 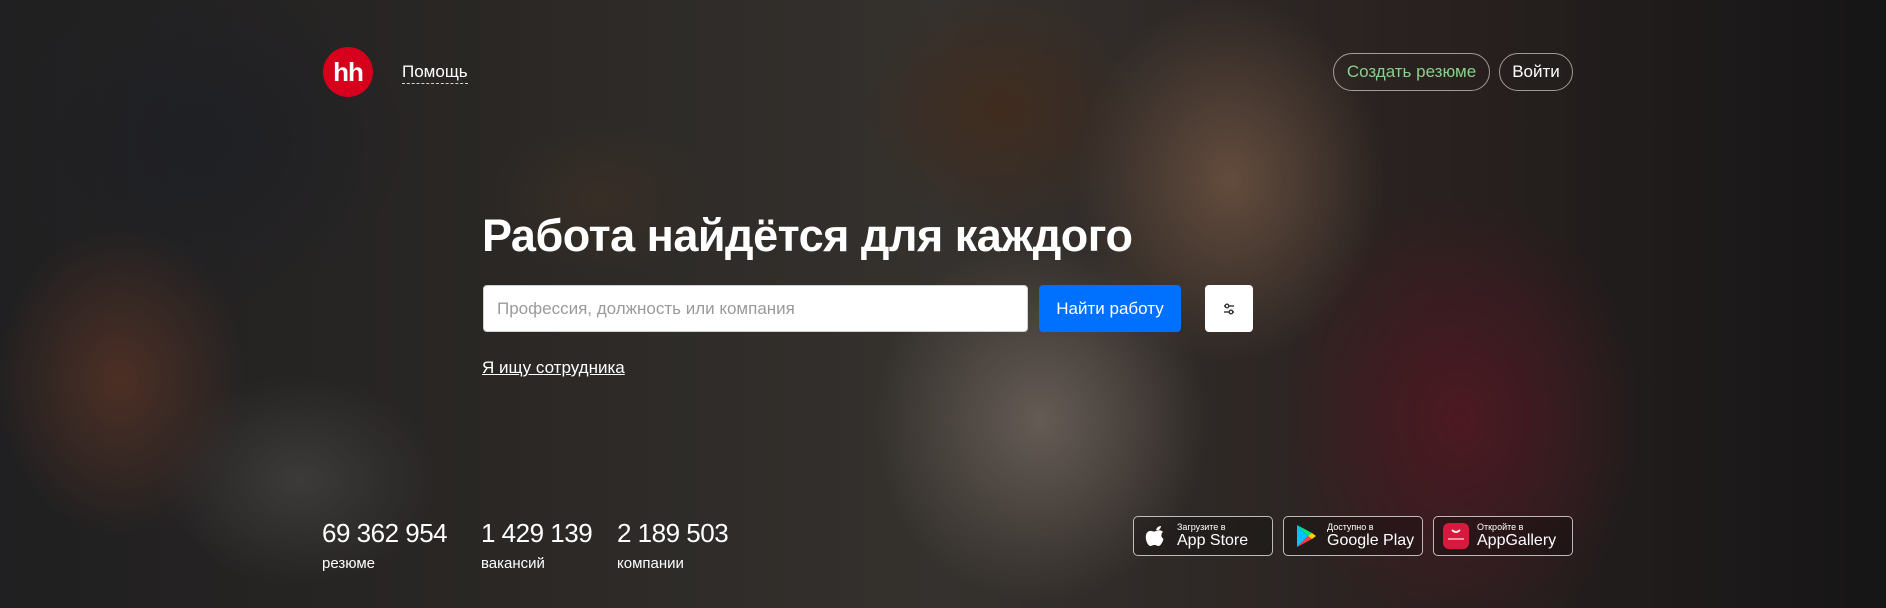 I want to click on huawei-appgallery-icon, so click(x=1456, y=536).